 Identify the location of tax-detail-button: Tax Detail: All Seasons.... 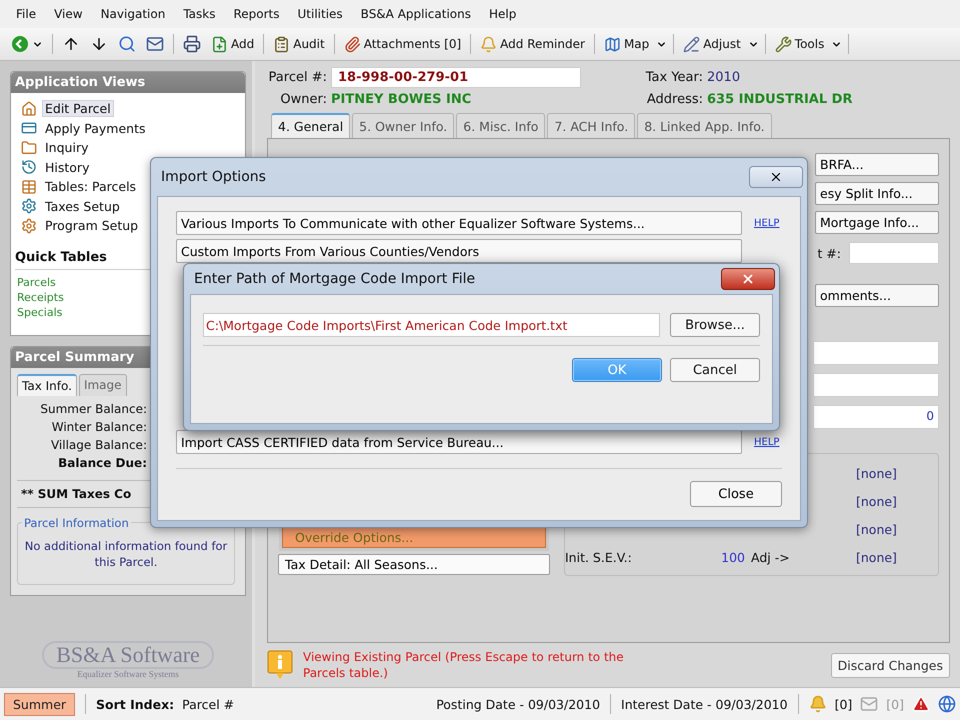
(414, 564).